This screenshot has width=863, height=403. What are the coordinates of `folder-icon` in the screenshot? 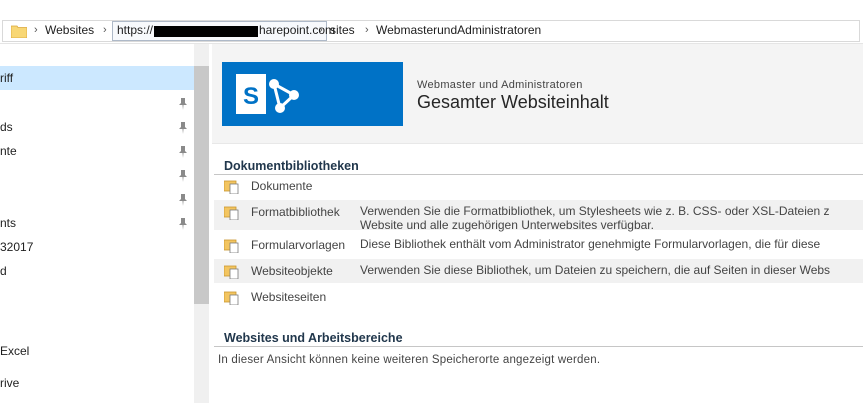 It's located at (19, 31).